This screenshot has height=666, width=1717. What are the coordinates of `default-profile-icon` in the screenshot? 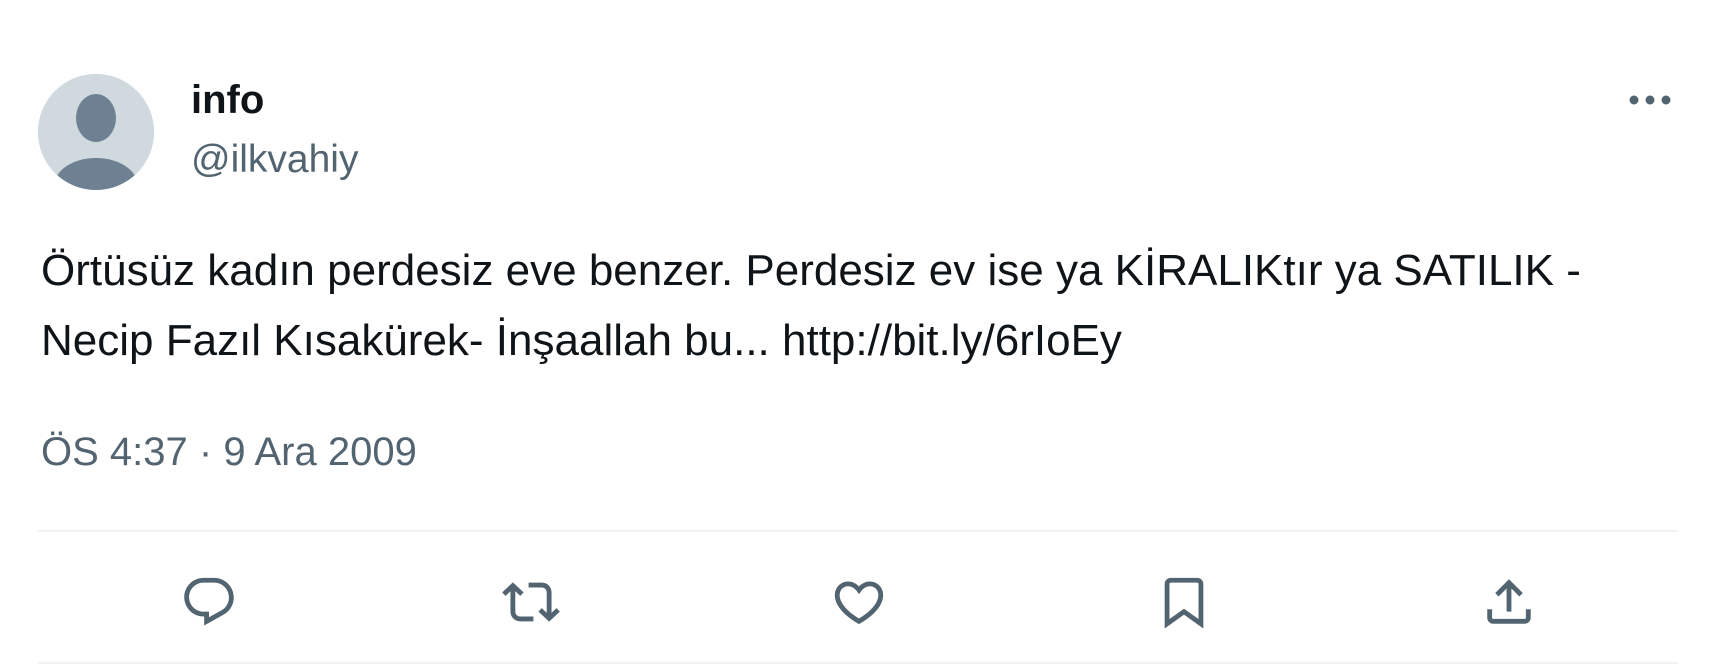 It's located at (96, 132).